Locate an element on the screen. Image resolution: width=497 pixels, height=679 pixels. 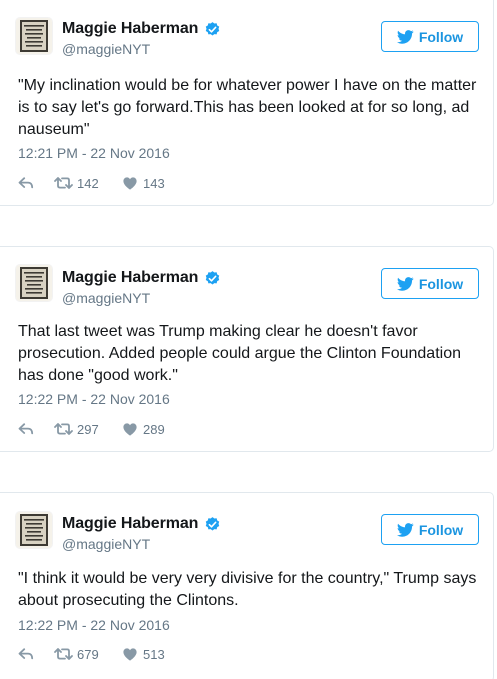
retweet-count: 297 is located at coordinates (88, 429).